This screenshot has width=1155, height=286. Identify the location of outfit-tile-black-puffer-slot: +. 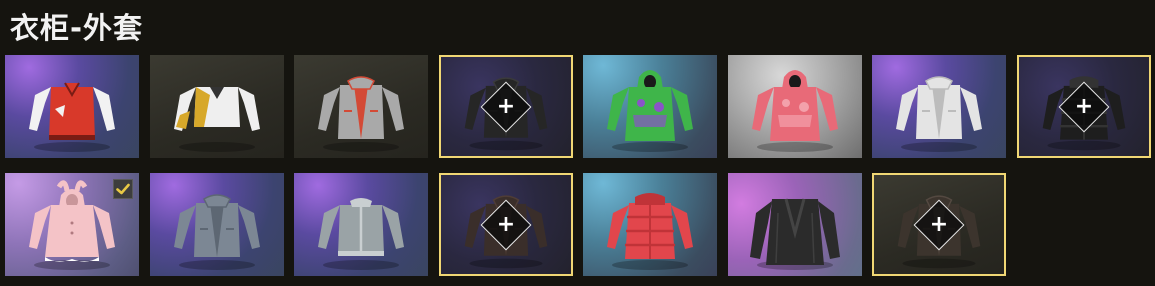
(1084, 106).